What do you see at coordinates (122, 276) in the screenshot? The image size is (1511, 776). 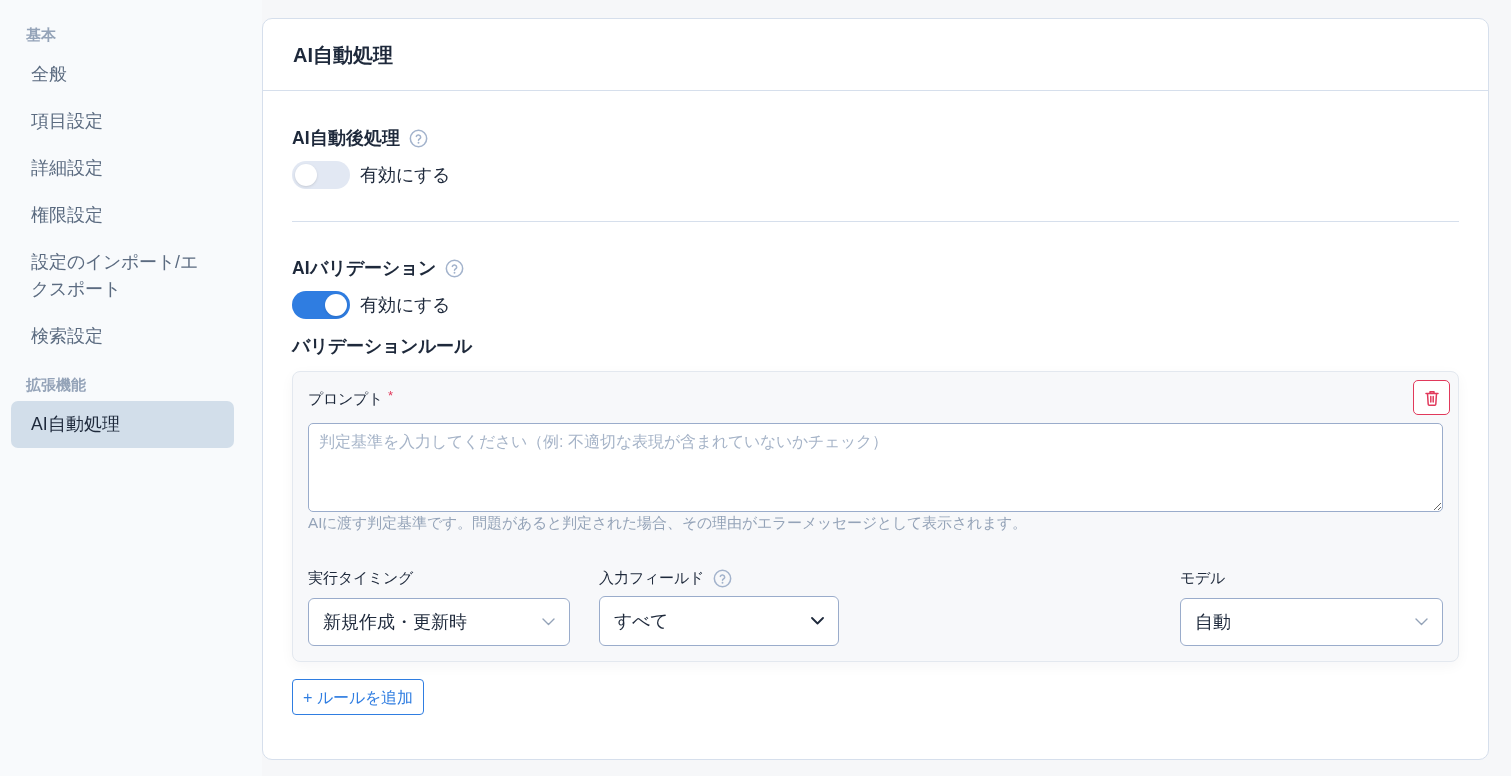 I see `sidebar-item: 設定のインポート/エクスポート` at bounding box center [122, 276].